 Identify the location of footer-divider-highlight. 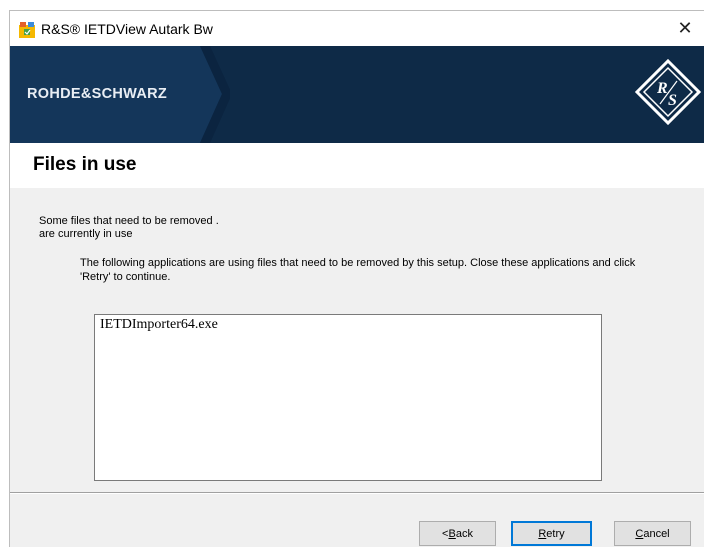
(357, 493).